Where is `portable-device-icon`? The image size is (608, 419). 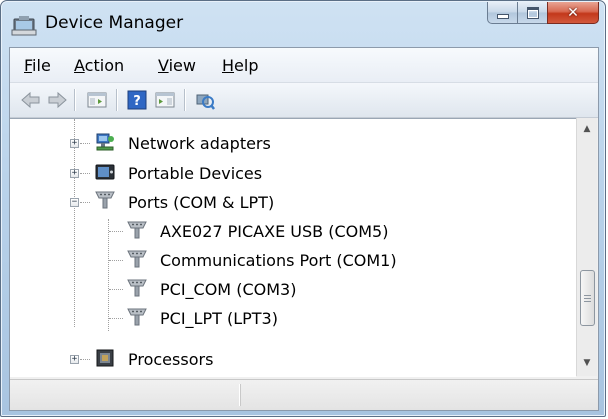 portable-device-icon is located at coordinates (105, 172).